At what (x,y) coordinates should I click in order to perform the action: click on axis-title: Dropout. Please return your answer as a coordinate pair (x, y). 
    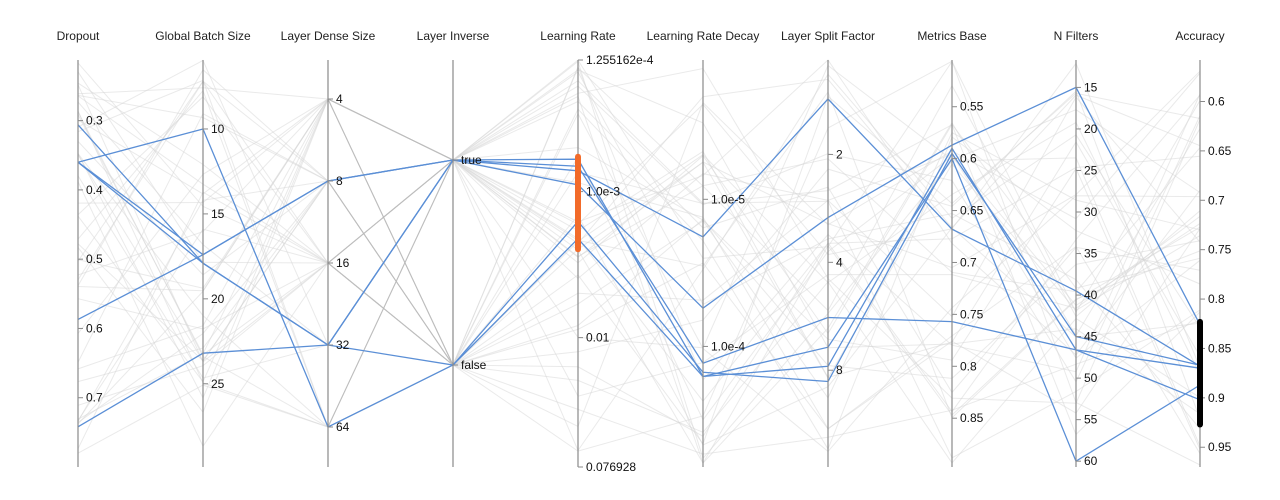
    Looking at the image, I should click on (78, 36).